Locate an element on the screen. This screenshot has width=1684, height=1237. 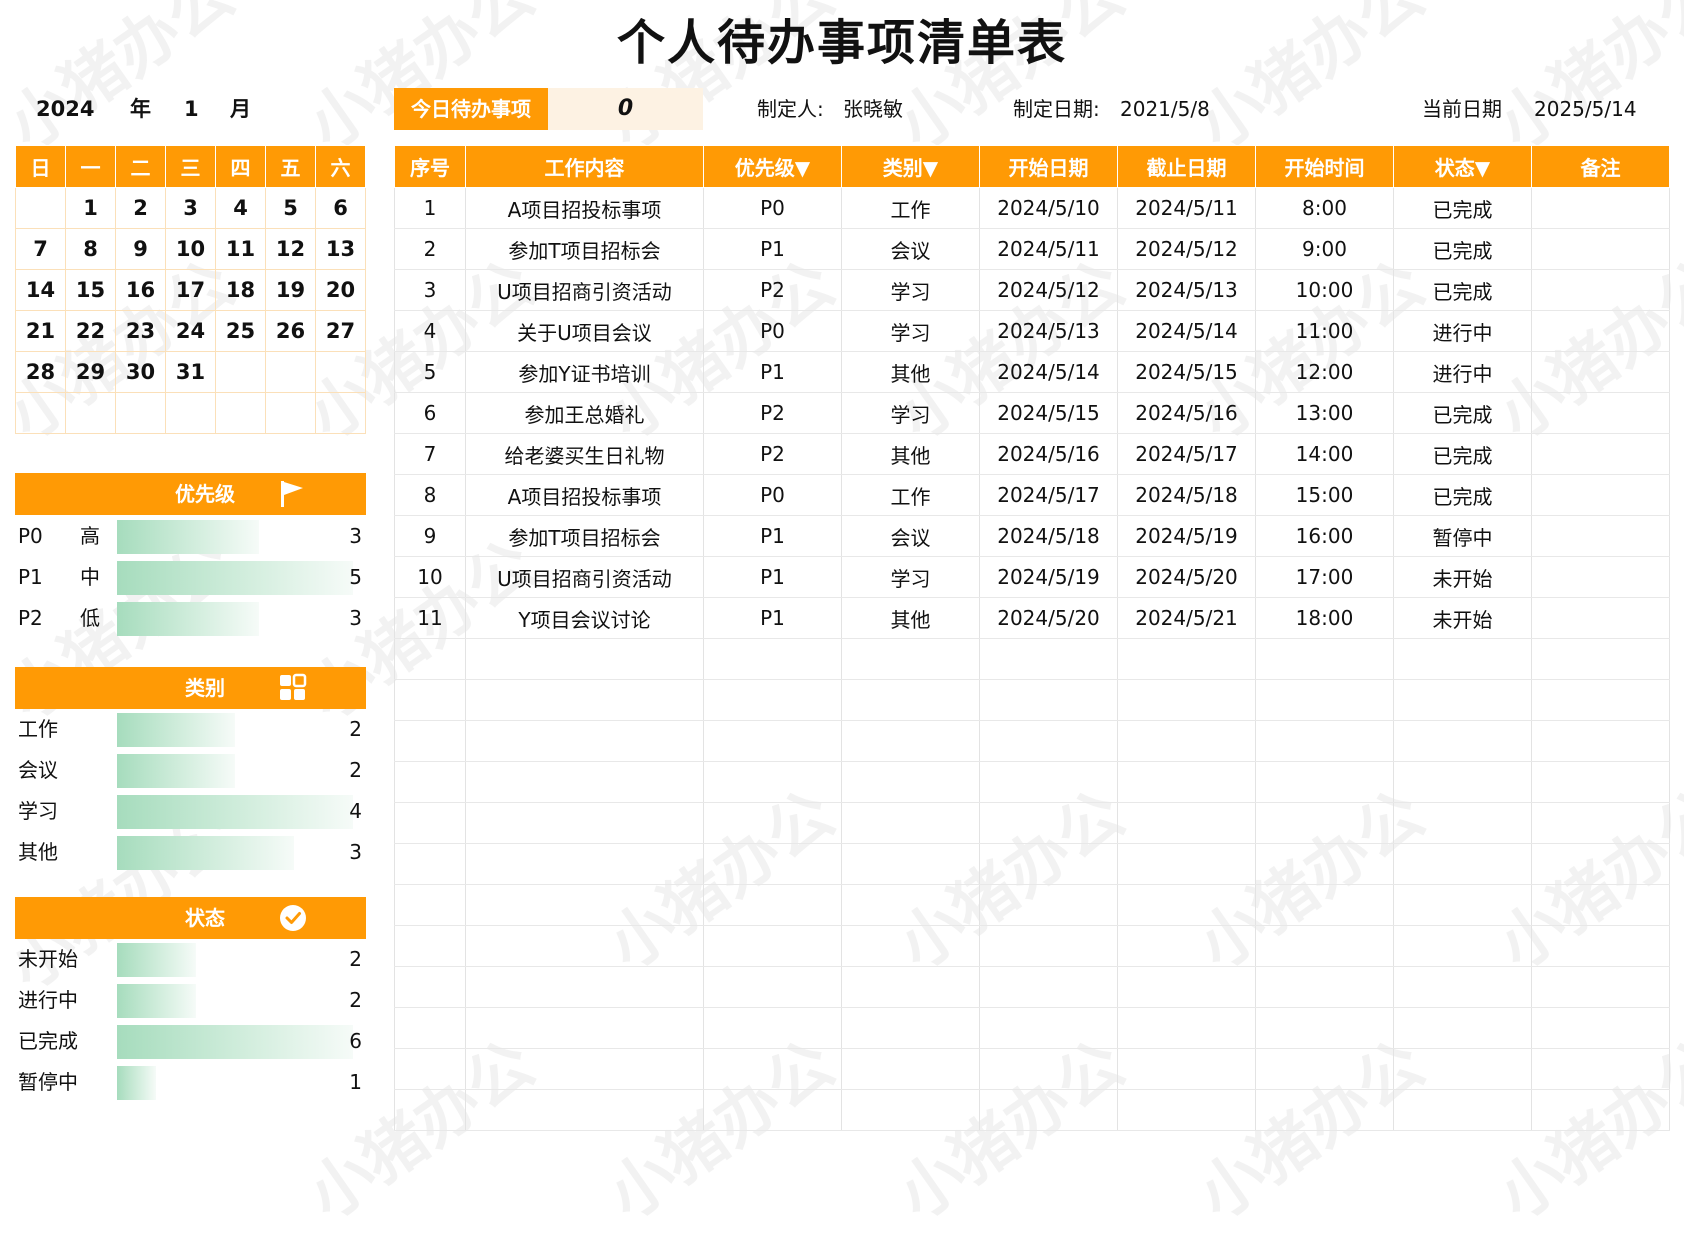
table-cell: 18:00 is located at coordinates (1324, 618).